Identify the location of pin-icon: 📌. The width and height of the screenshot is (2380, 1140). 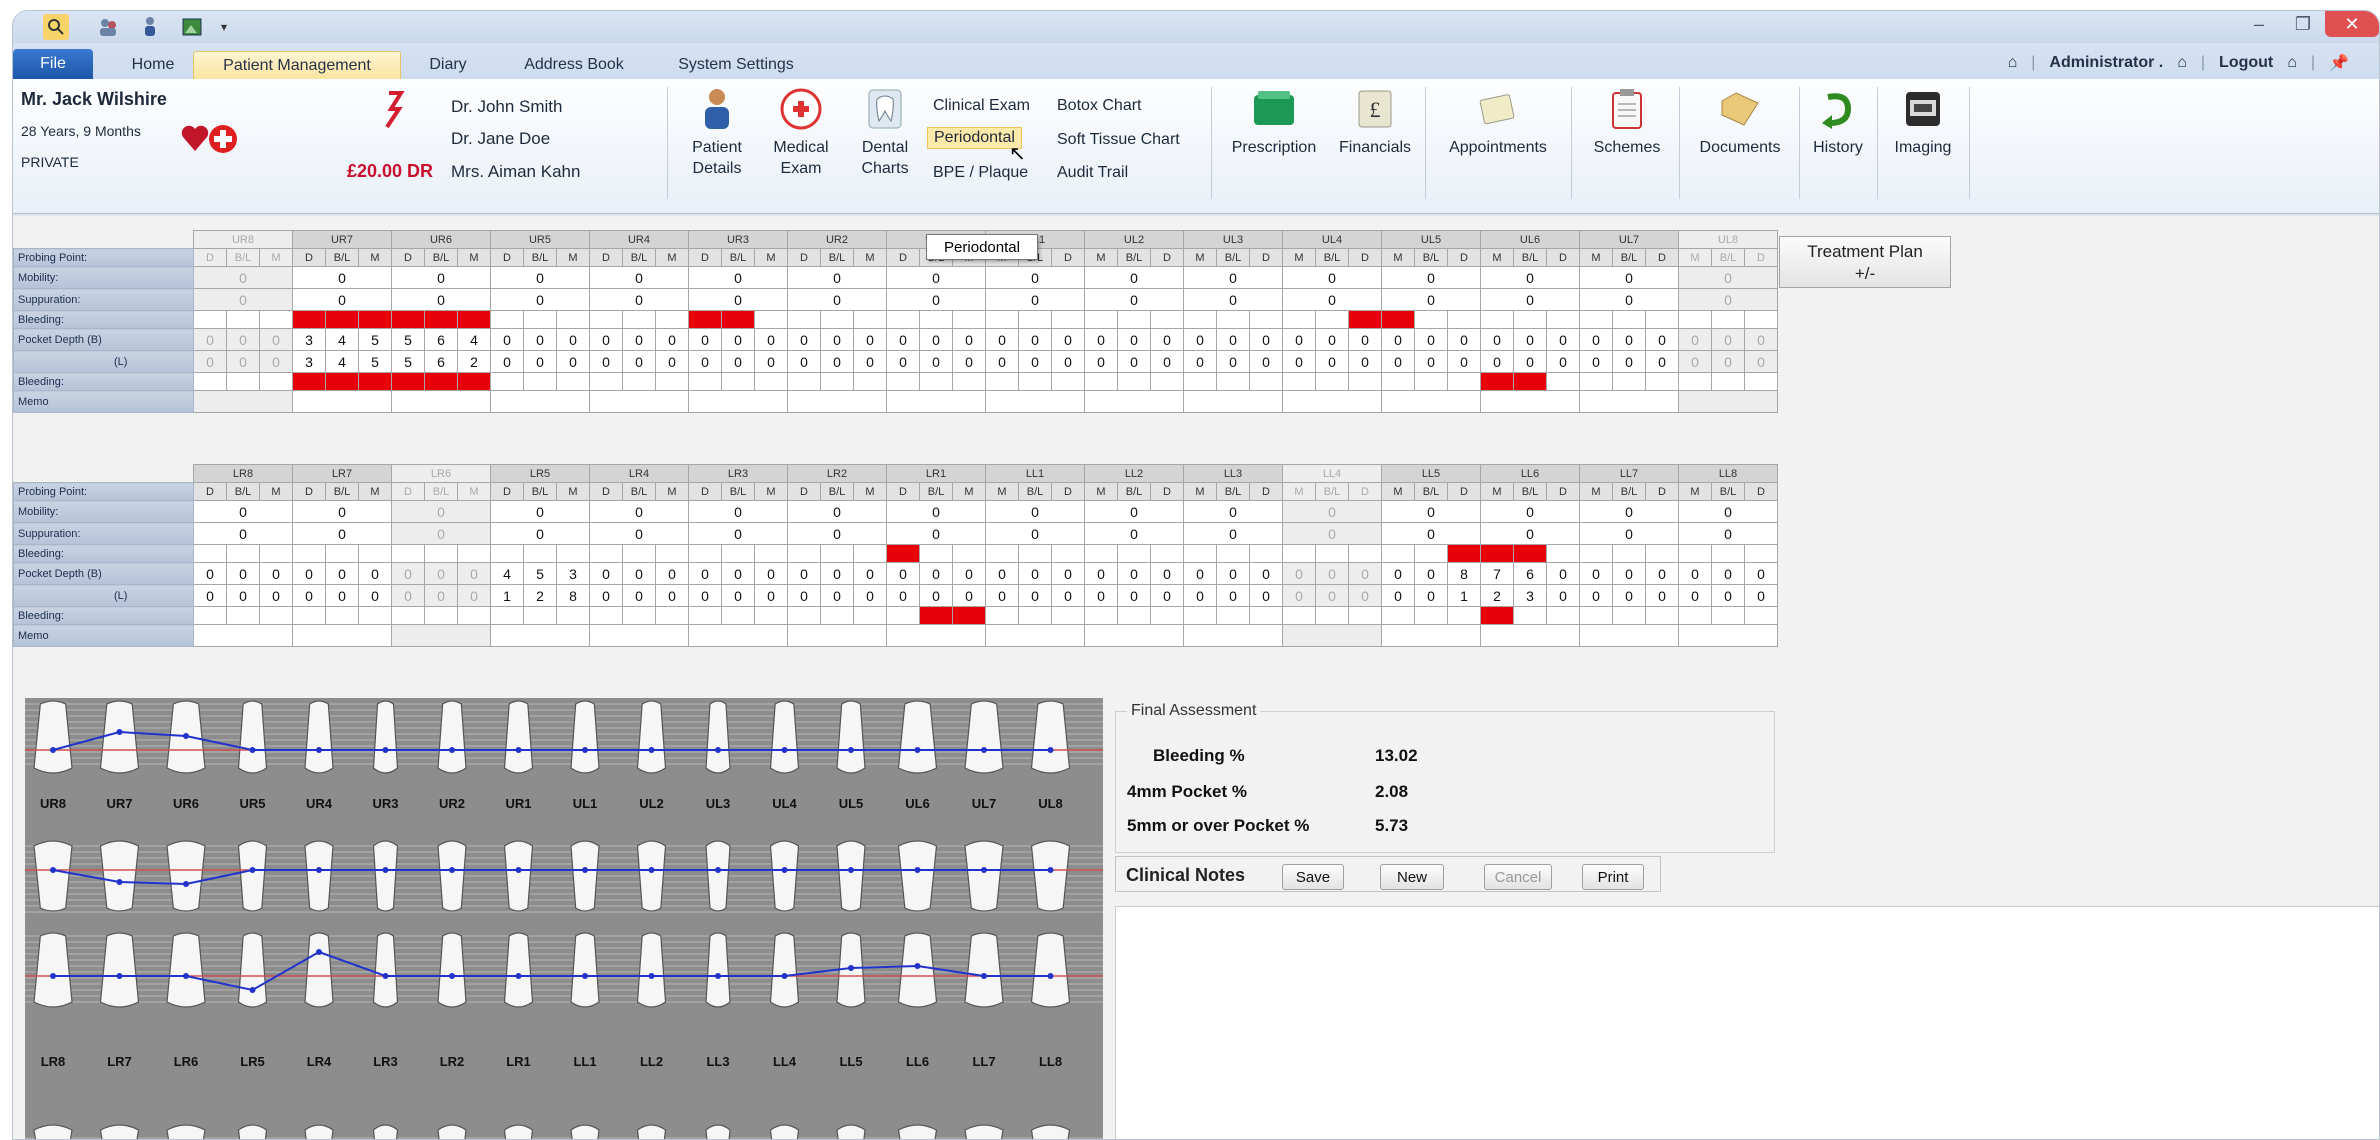
(2339, 63).